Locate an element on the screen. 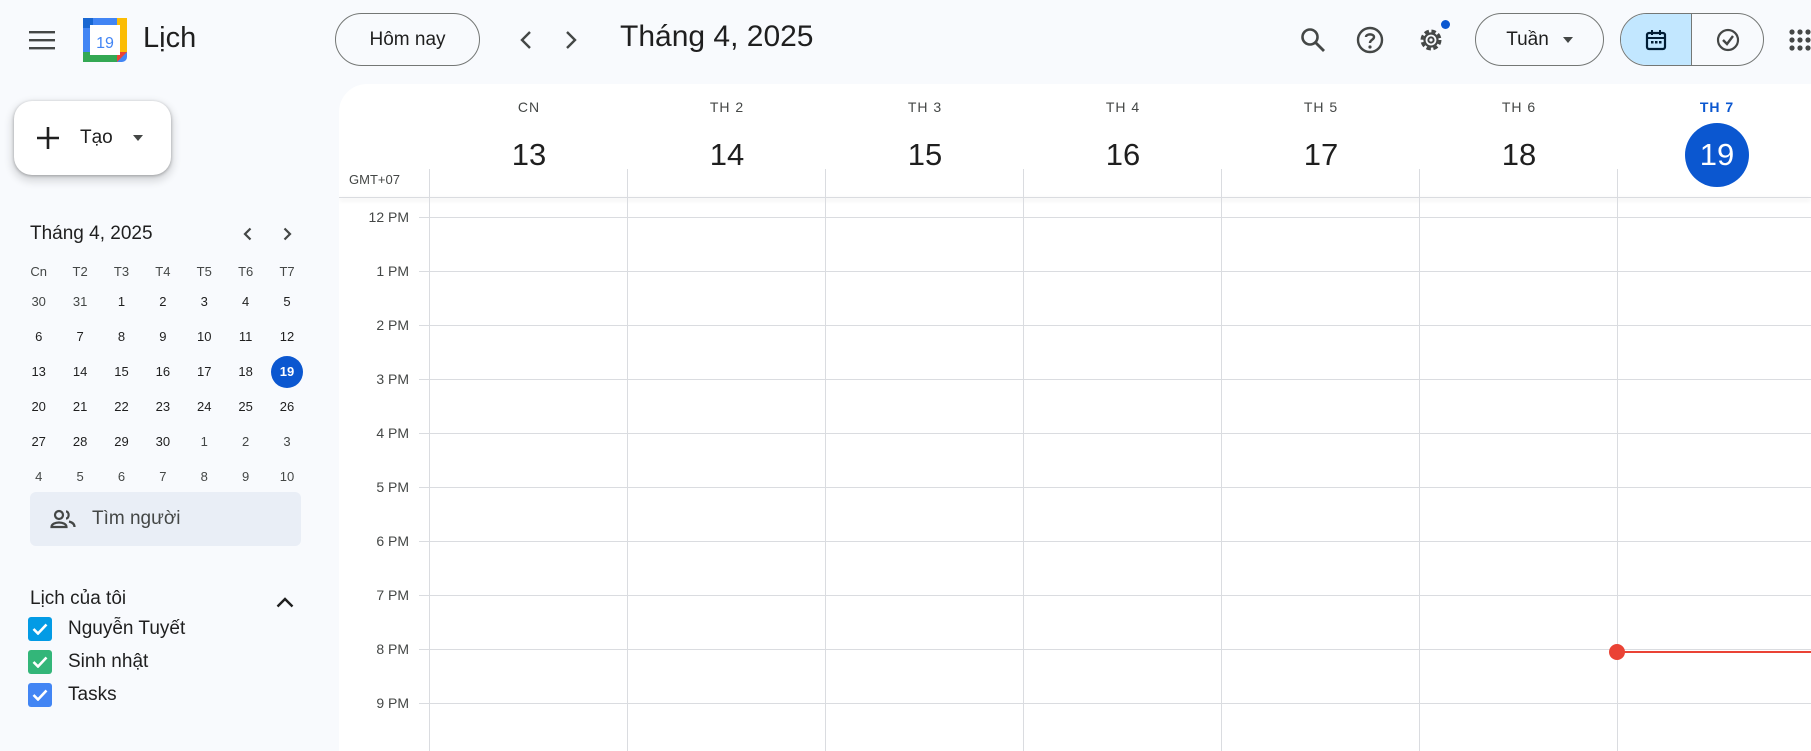  day-number: 16 is located at coordinates (1123, 155).